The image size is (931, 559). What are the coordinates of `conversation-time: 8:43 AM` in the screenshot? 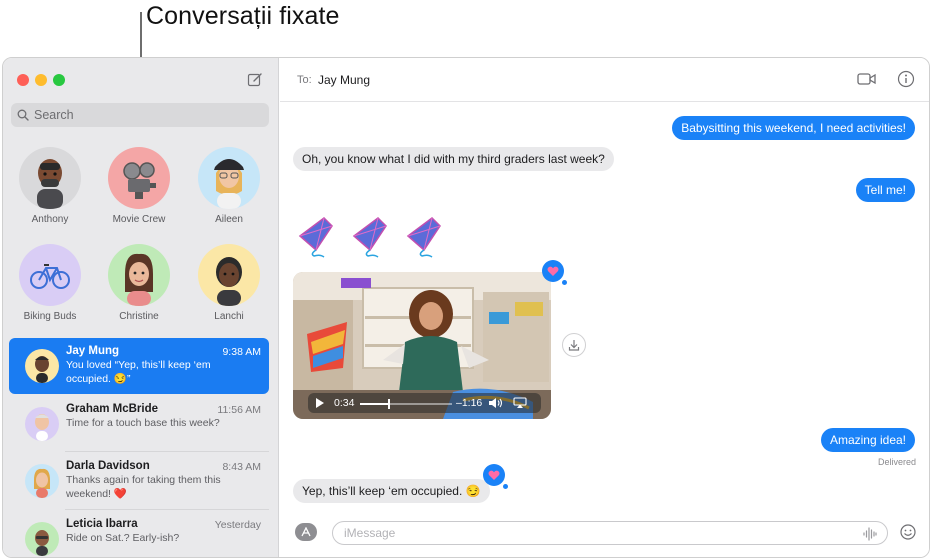 It's located at (241, 467).